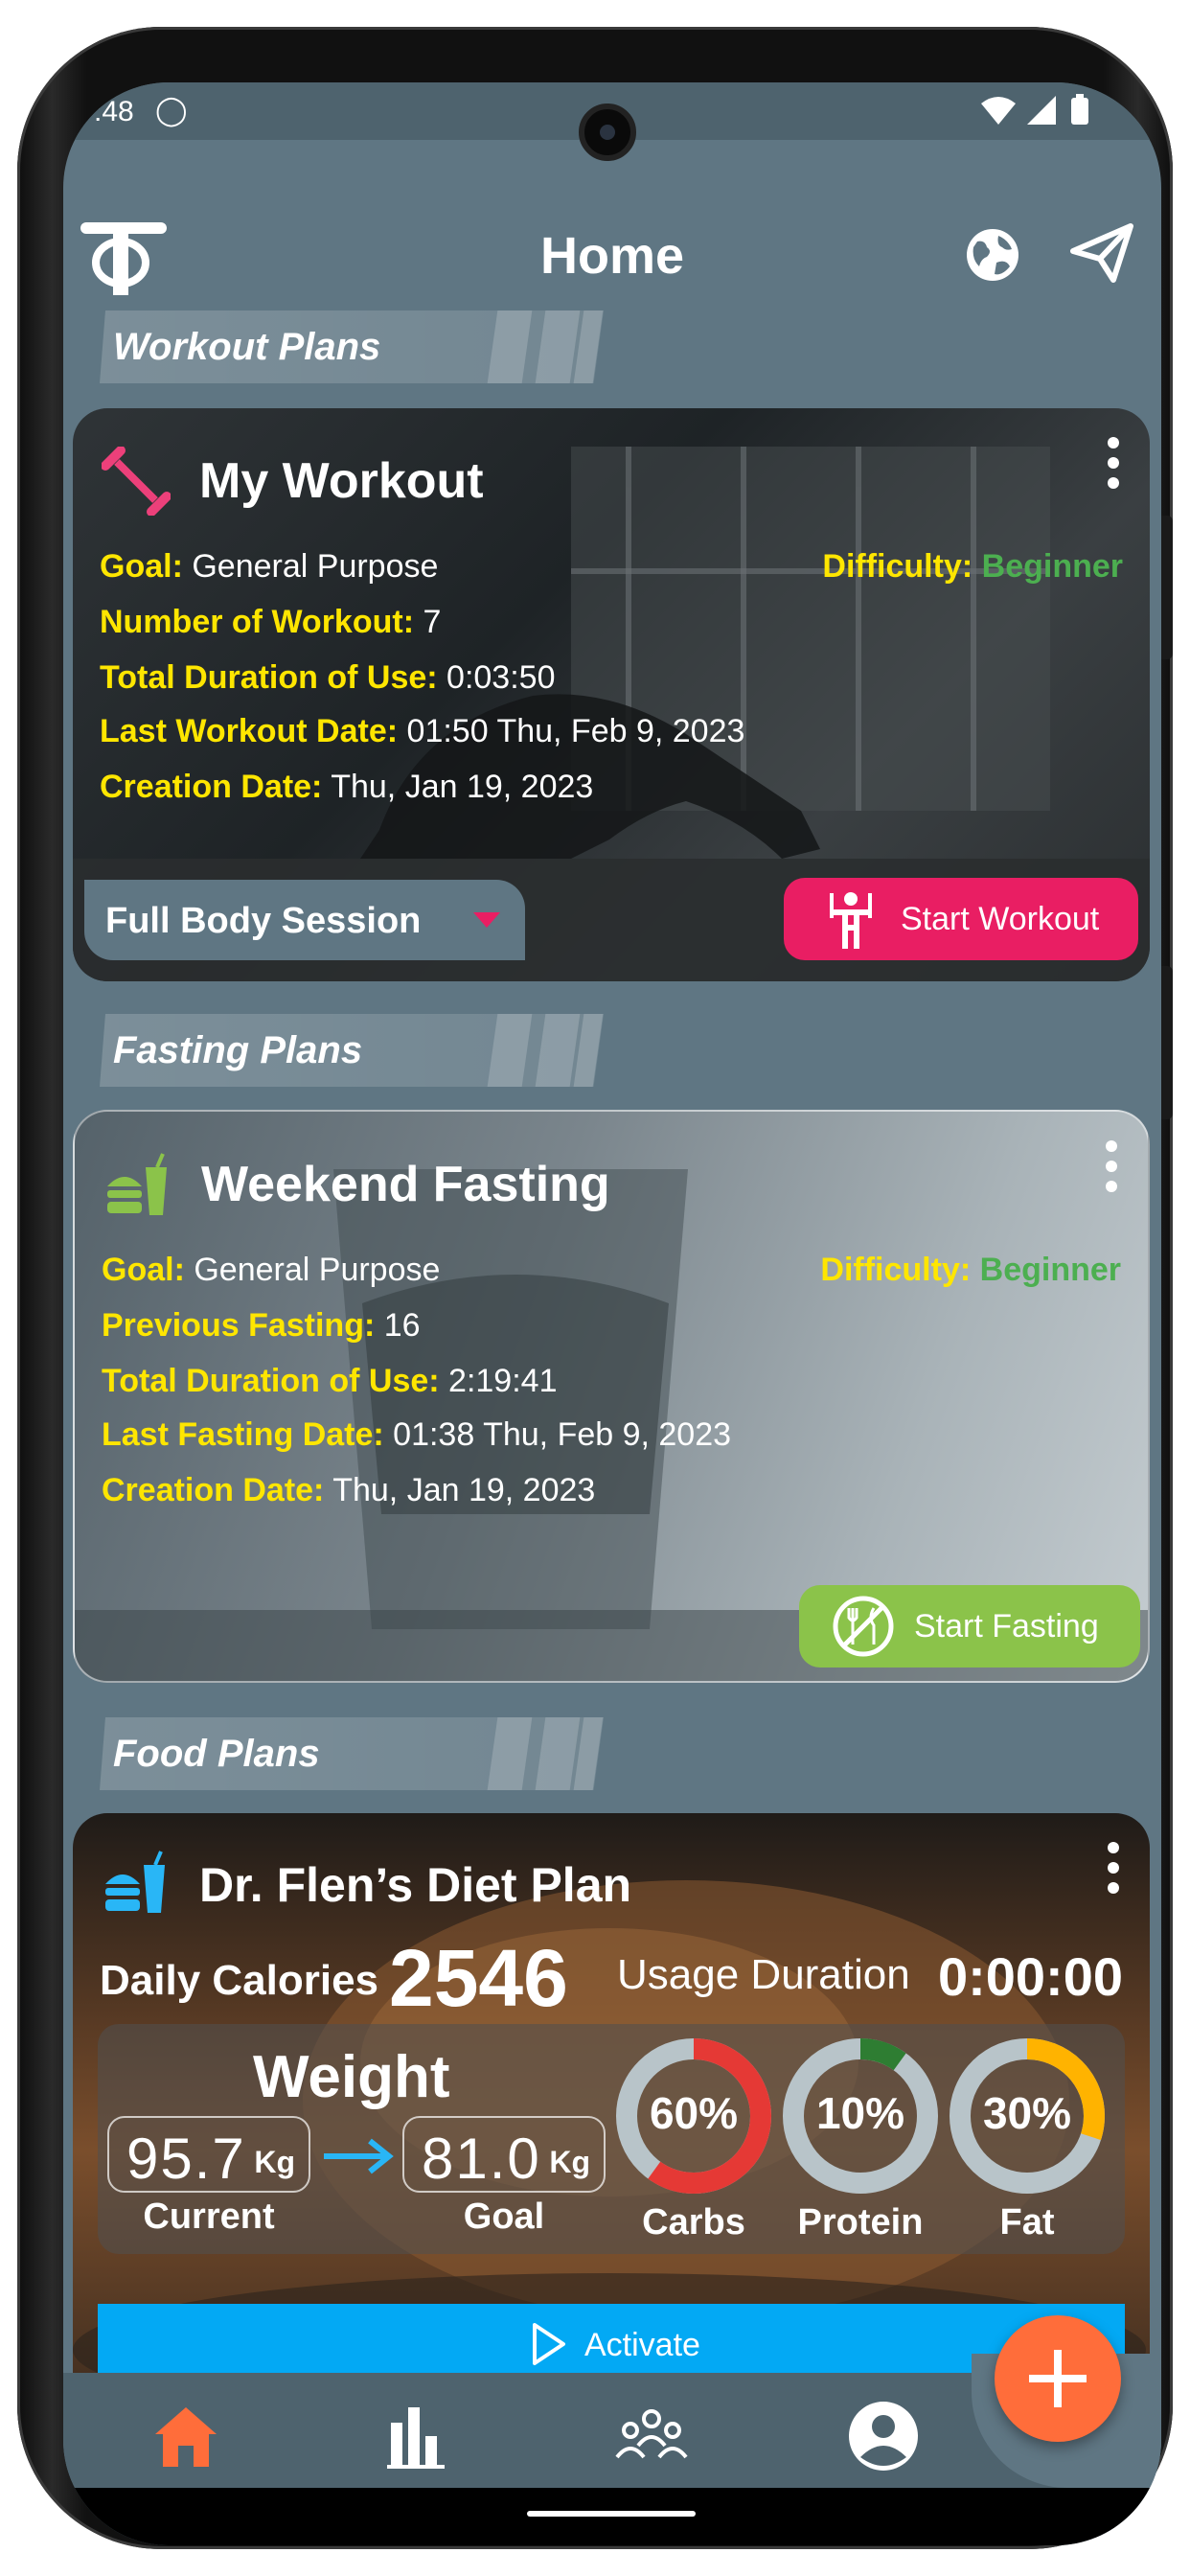 This screenshot has width=1190, height=2576. I want to click on front-camera, so click(607, 132).